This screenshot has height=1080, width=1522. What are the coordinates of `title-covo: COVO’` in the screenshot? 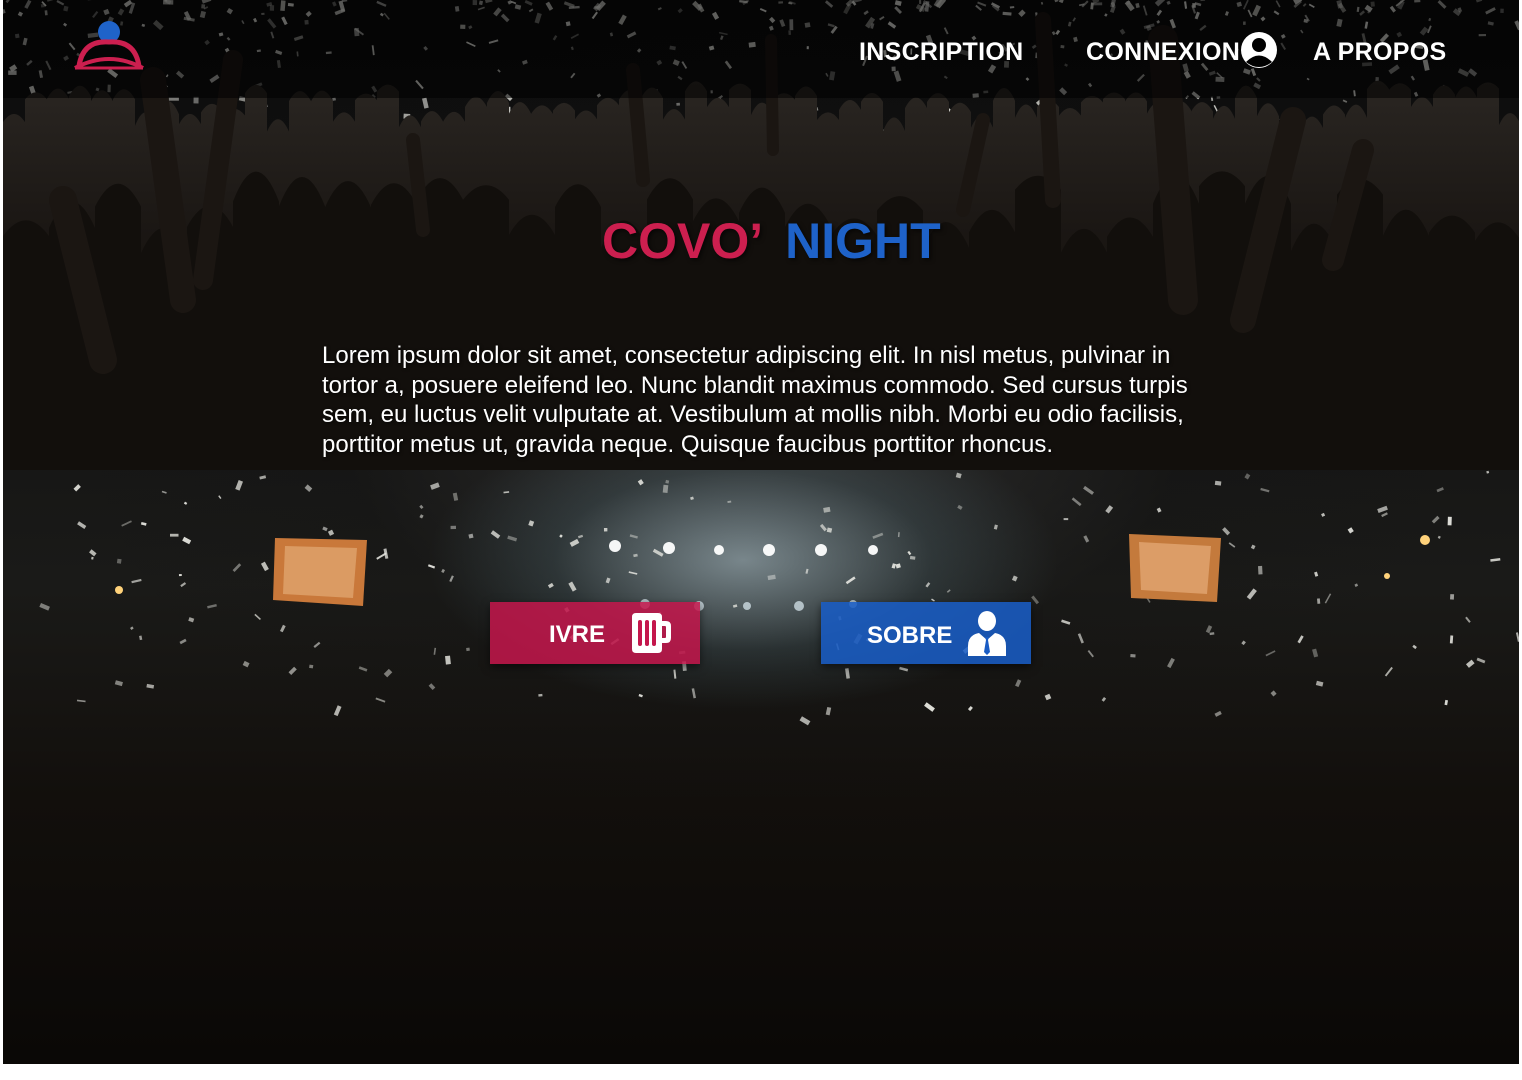 It's located at (683, 241).